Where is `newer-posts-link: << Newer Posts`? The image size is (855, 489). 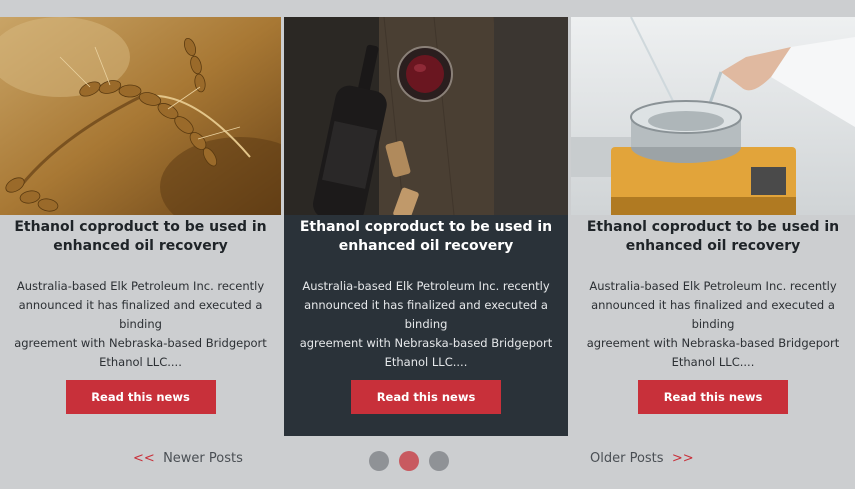 newer-posts-link: << Newer Posts is located at coordinates (188, 458).